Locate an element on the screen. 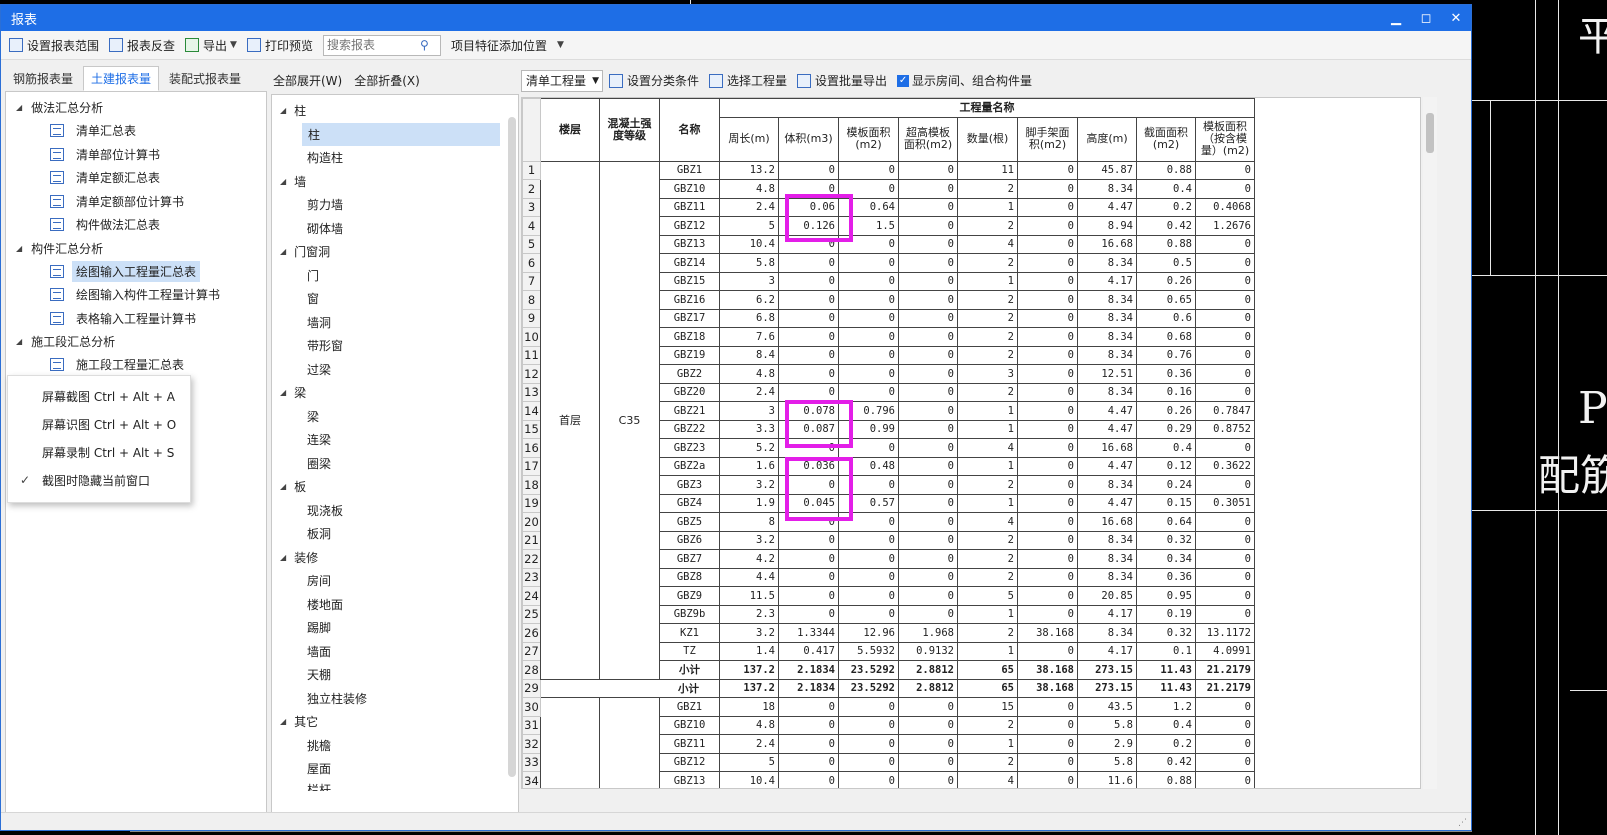  component-name-cell: GBZ11 is located at coordinates (689, 744).